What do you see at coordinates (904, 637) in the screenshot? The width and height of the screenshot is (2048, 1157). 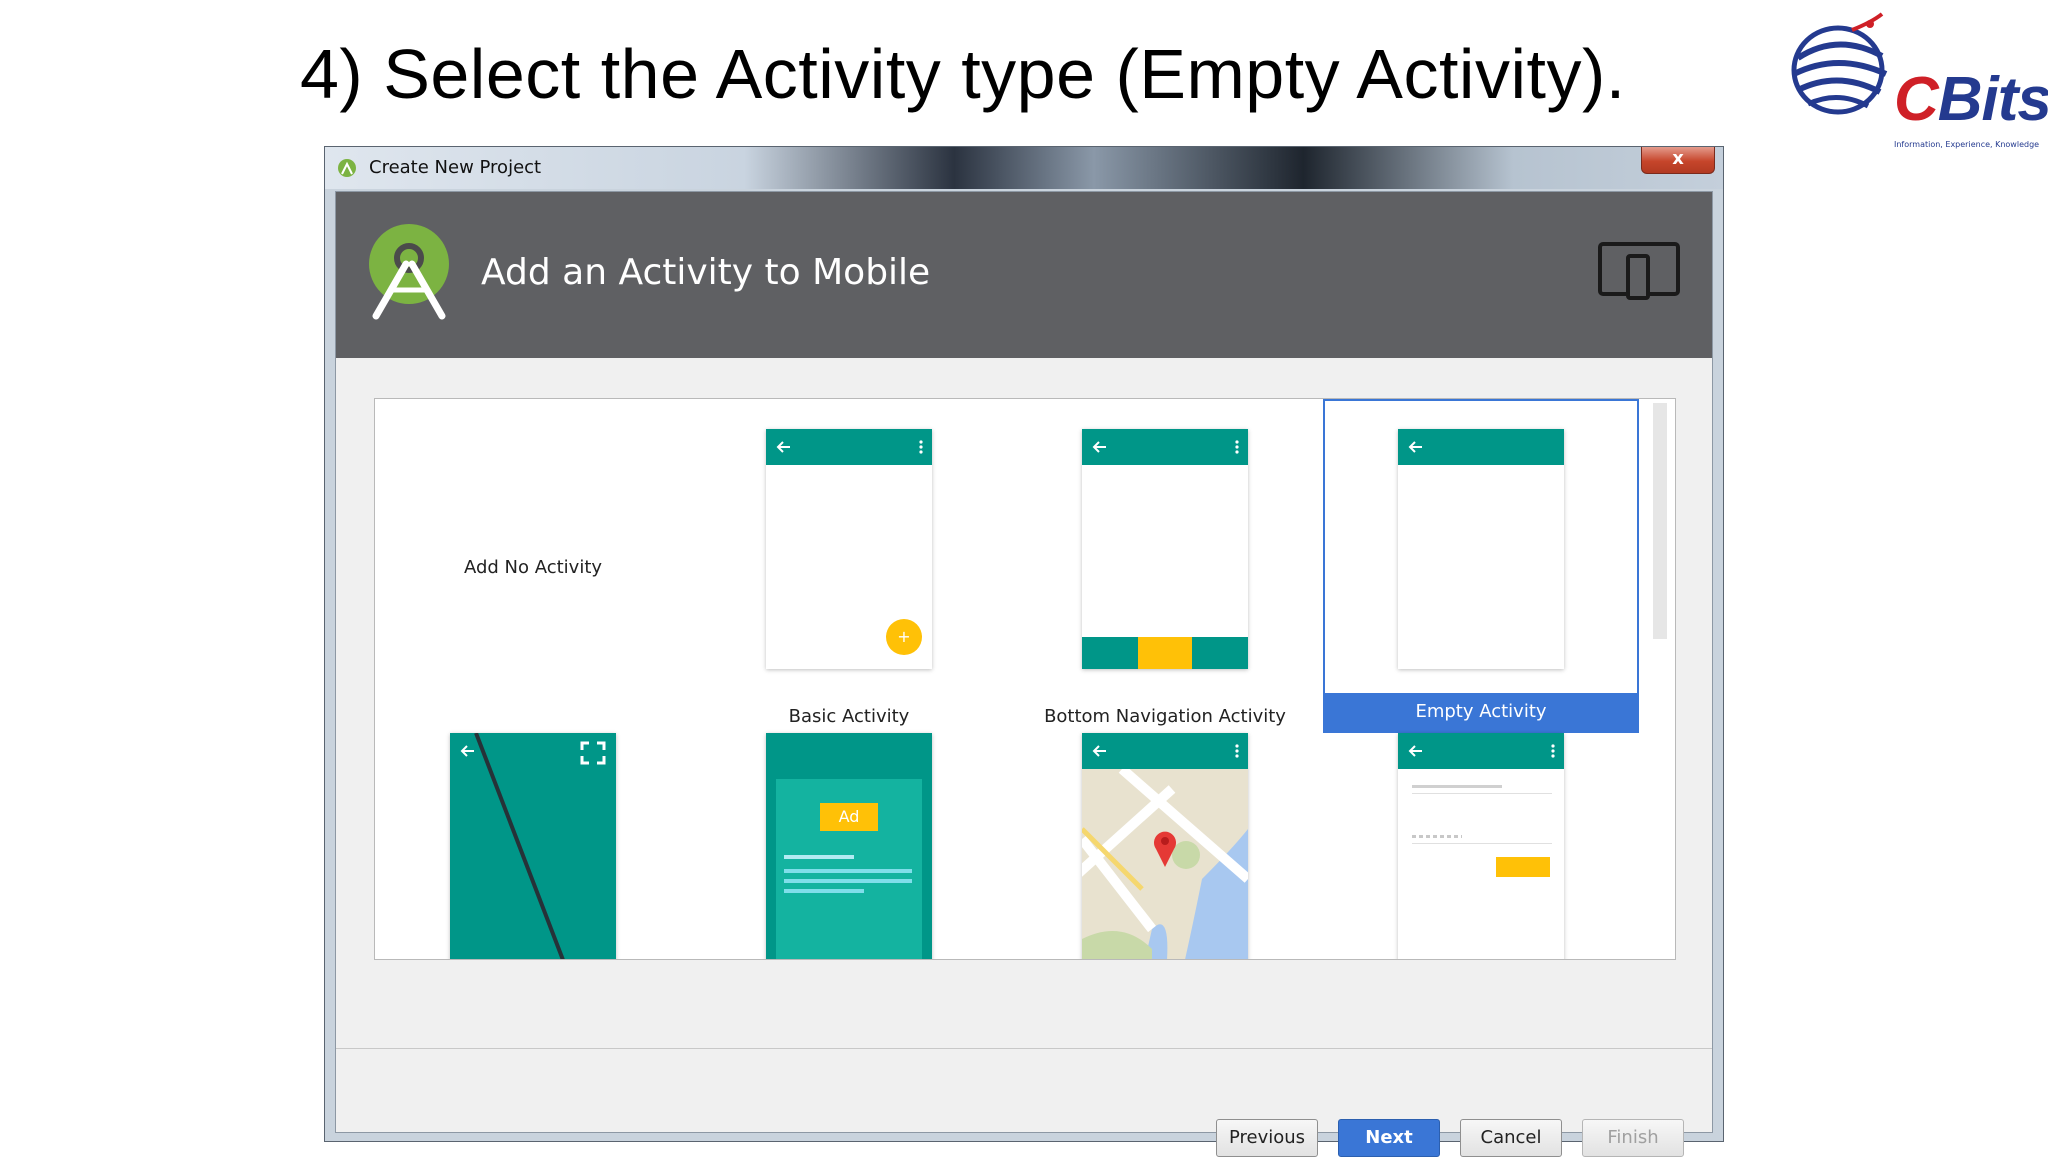 I see `fab-add-icon: +` at bounding box center [904, 637].